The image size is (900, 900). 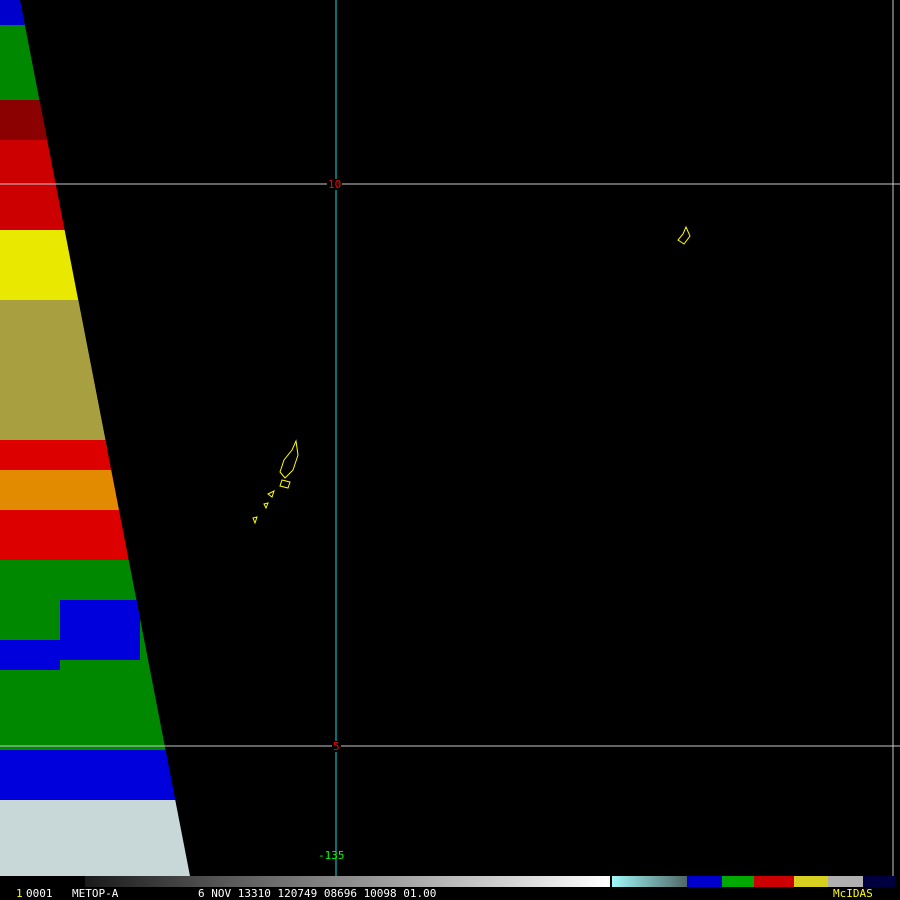 What do you see at coordinates (336, 746) in the screenshot?
I see `latitude-label-5: 5` at bounding box center [336, 746].